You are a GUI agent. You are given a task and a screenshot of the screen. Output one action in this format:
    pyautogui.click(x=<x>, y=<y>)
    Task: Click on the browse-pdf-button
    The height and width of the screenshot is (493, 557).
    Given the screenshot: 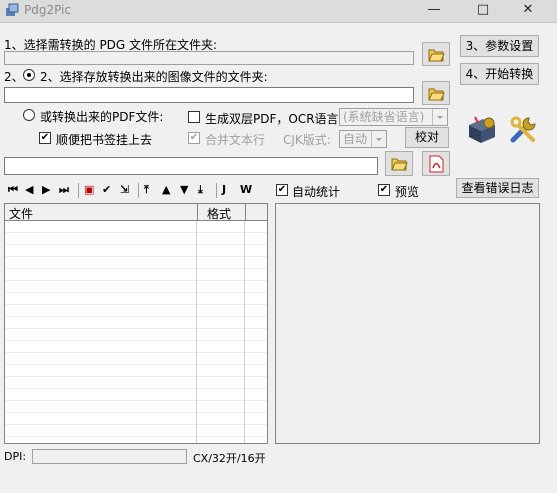 What is the action you would take?
    pyautogui.click(x=399, y=163)
    